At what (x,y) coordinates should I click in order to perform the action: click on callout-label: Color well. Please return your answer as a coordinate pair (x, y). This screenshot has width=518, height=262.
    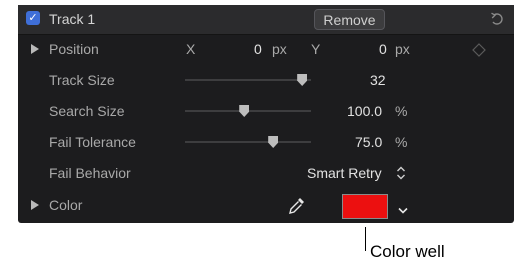
    Looking at the image, I should click on (407, 251).